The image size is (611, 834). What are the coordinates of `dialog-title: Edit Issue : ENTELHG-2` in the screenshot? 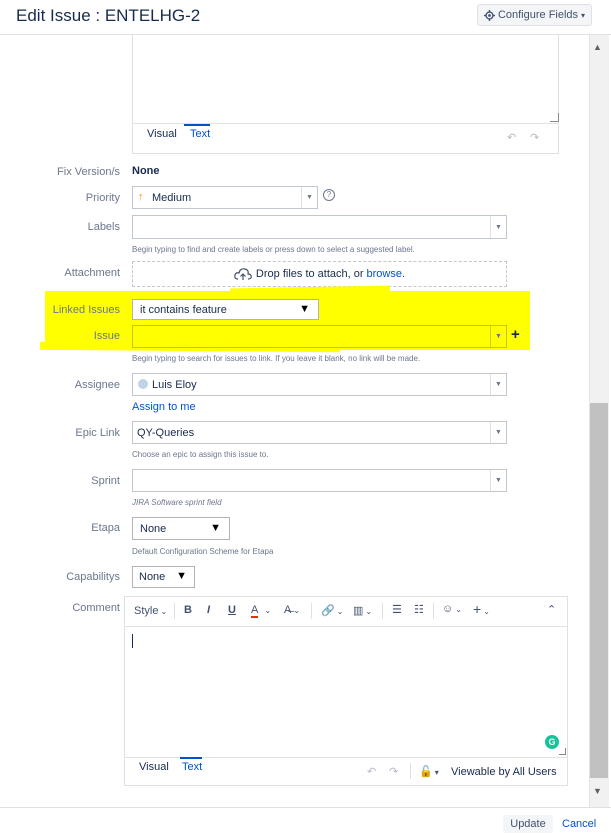 It's located at (108, 15).